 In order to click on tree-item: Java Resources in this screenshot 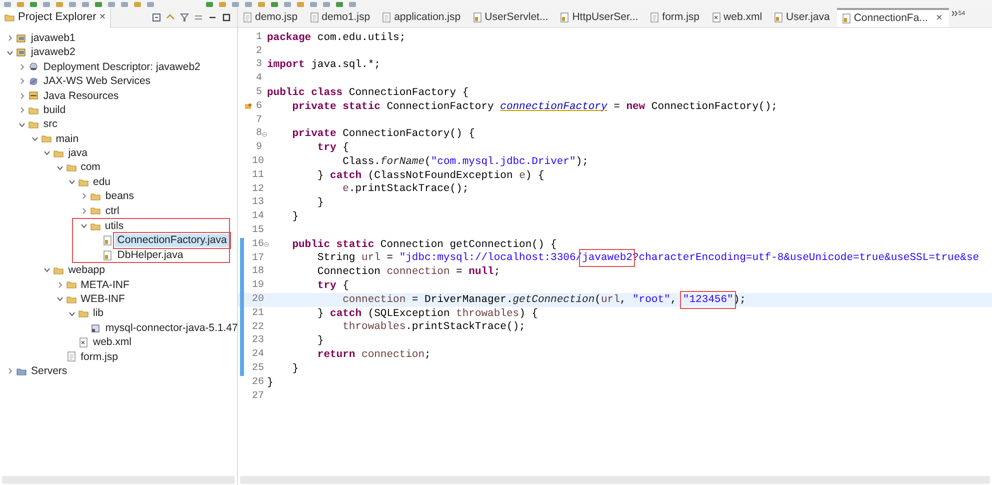, I will do `click(81, 96)`.